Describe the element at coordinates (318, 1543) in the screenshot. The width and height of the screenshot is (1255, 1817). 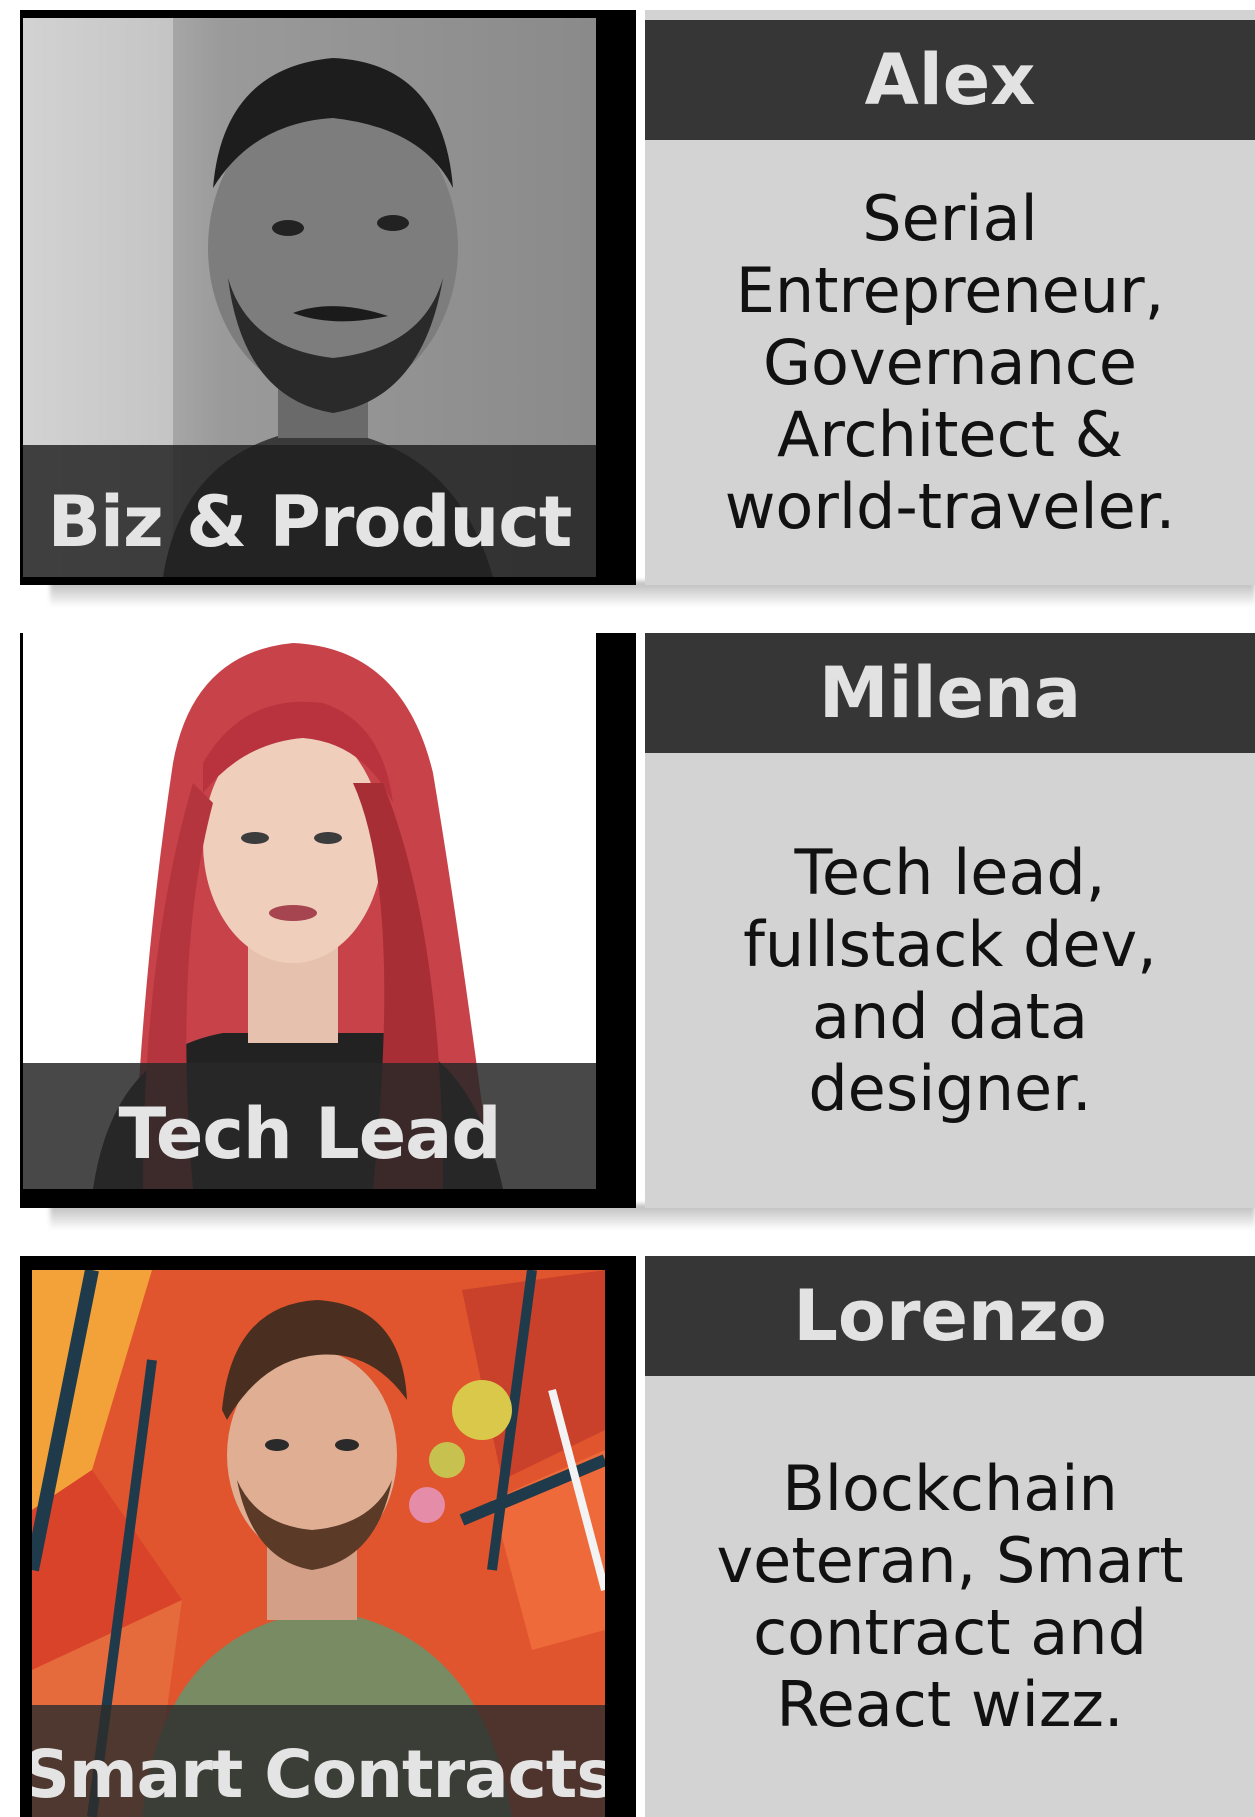
I see `team-photo-lorenzo: Smart Contracts` at that location.